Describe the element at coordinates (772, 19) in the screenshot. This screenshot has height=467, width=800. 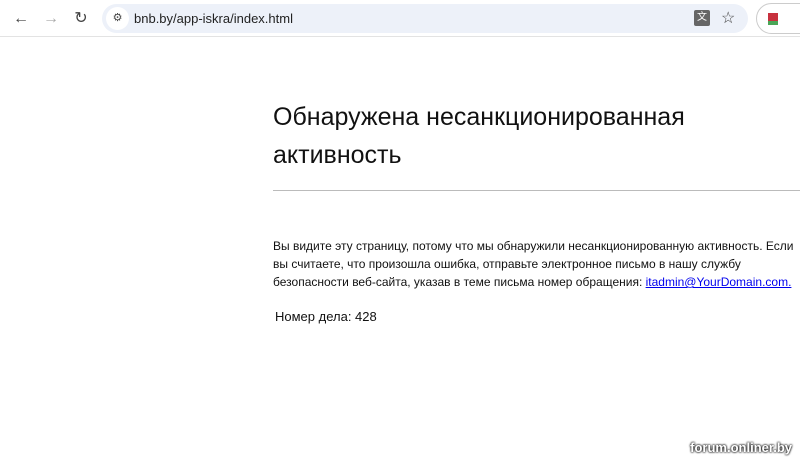
I see `belarus-flag-icon` at that location.